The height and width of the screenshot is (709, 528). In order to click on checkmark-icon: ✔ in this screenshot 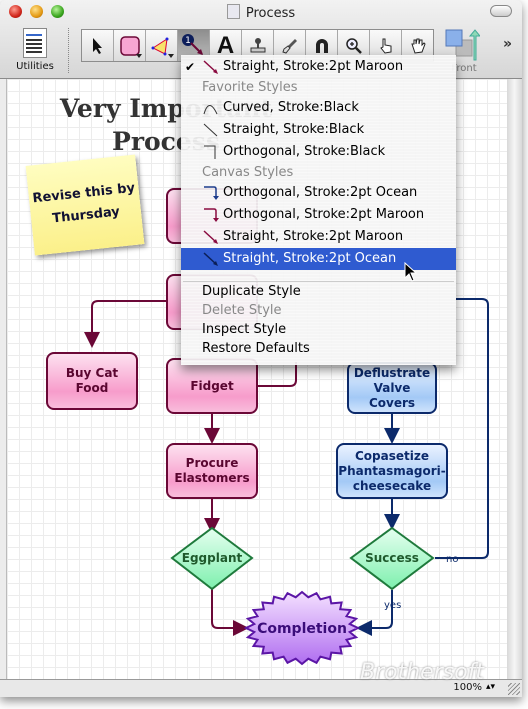, I will do `click(190, 67)`.